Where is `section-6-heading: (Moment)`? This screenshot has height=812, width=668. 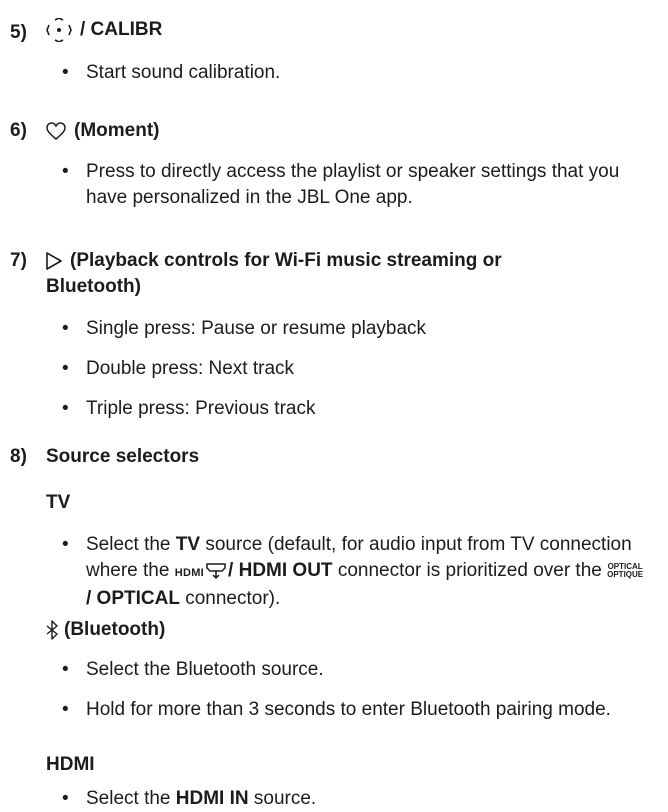 section-6-heading: (Moment) is located at coordinates (102, 131).